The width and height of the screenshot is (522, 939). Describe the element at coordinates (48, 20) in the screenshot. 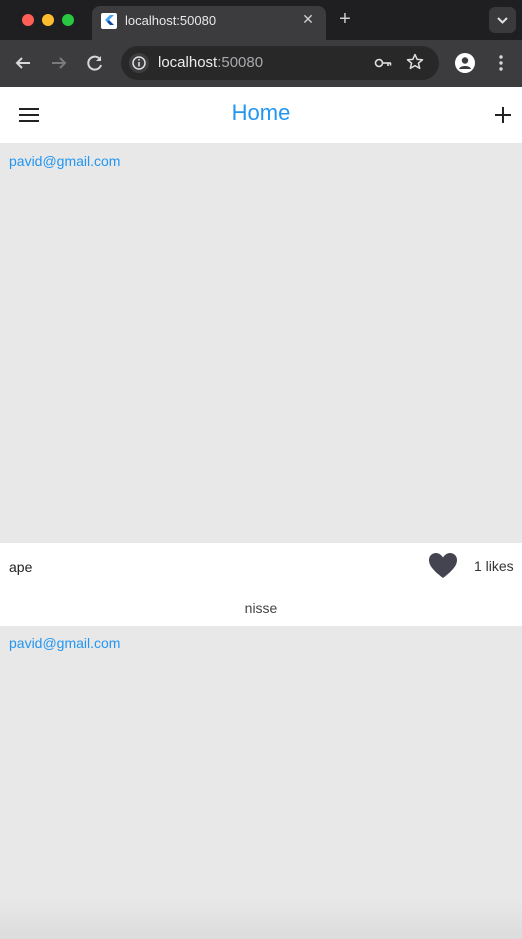

I see `minimize-window-button` at that location.